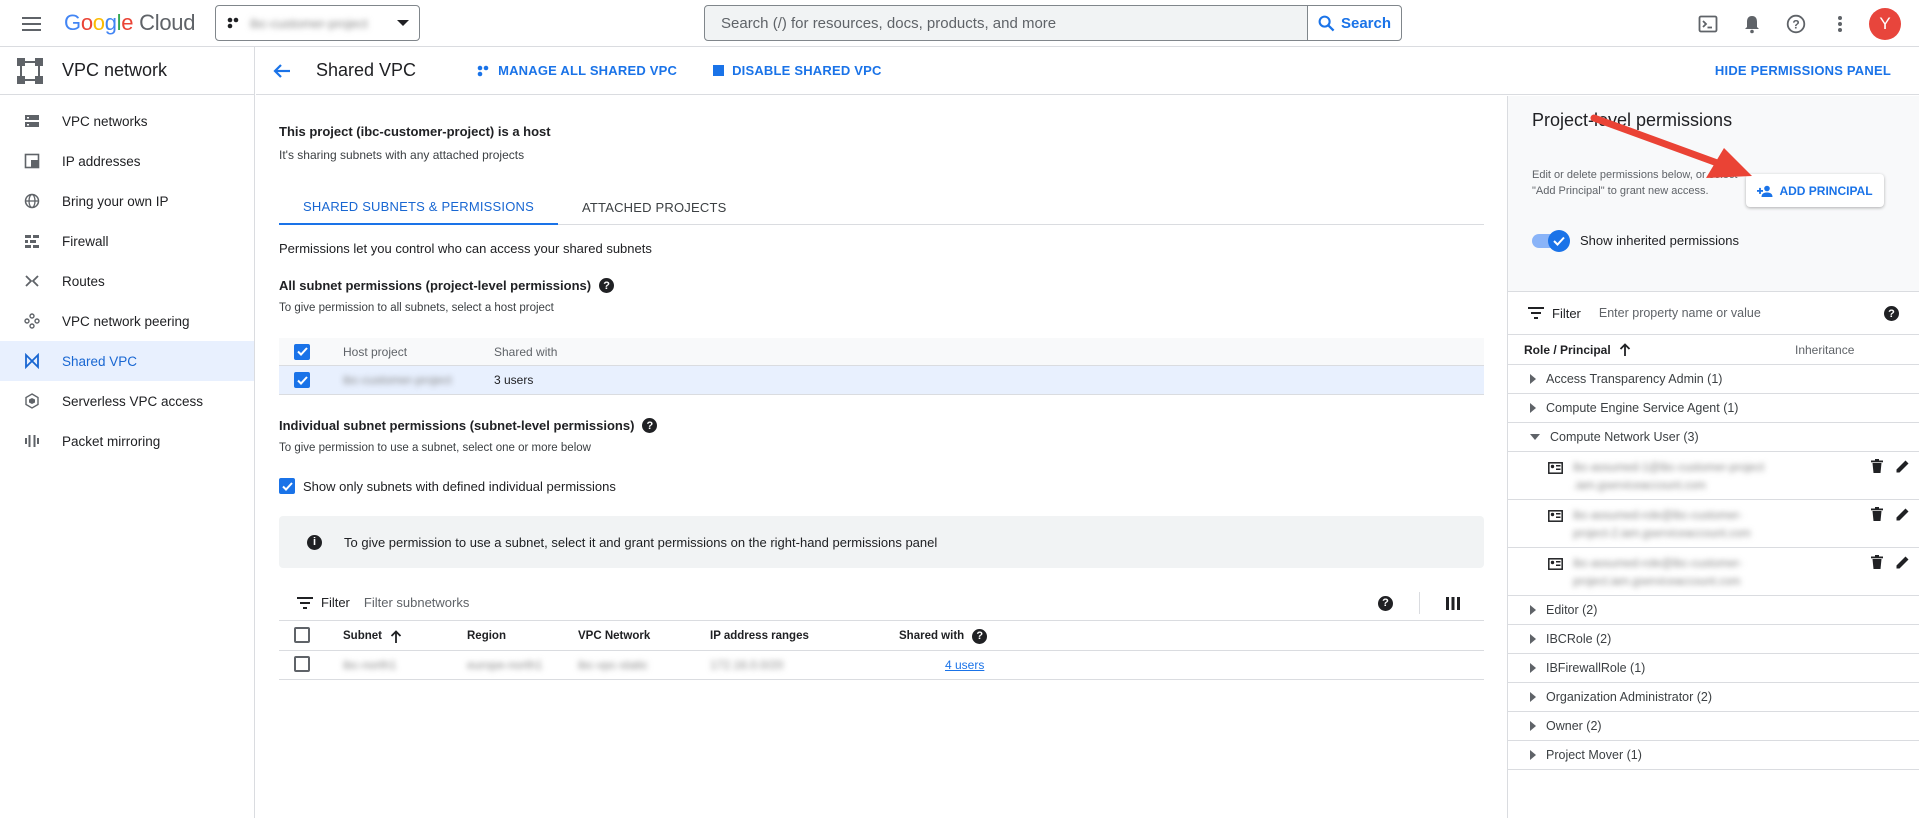 Image resolution: width=1919 pixels, height=818 pixels. I want to click on subnet-filter-input, so click(713, 602).